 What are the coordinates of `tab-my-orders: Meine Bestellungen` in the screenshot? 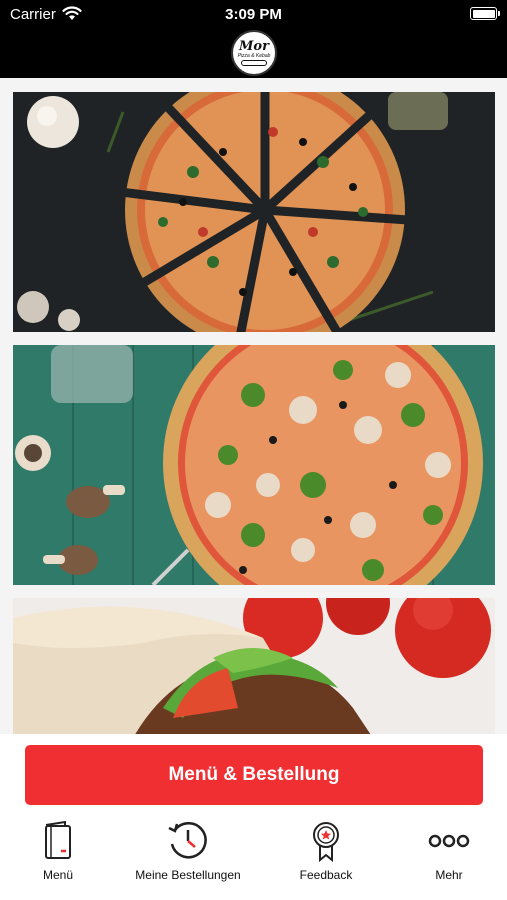 It's located at (188, 858).